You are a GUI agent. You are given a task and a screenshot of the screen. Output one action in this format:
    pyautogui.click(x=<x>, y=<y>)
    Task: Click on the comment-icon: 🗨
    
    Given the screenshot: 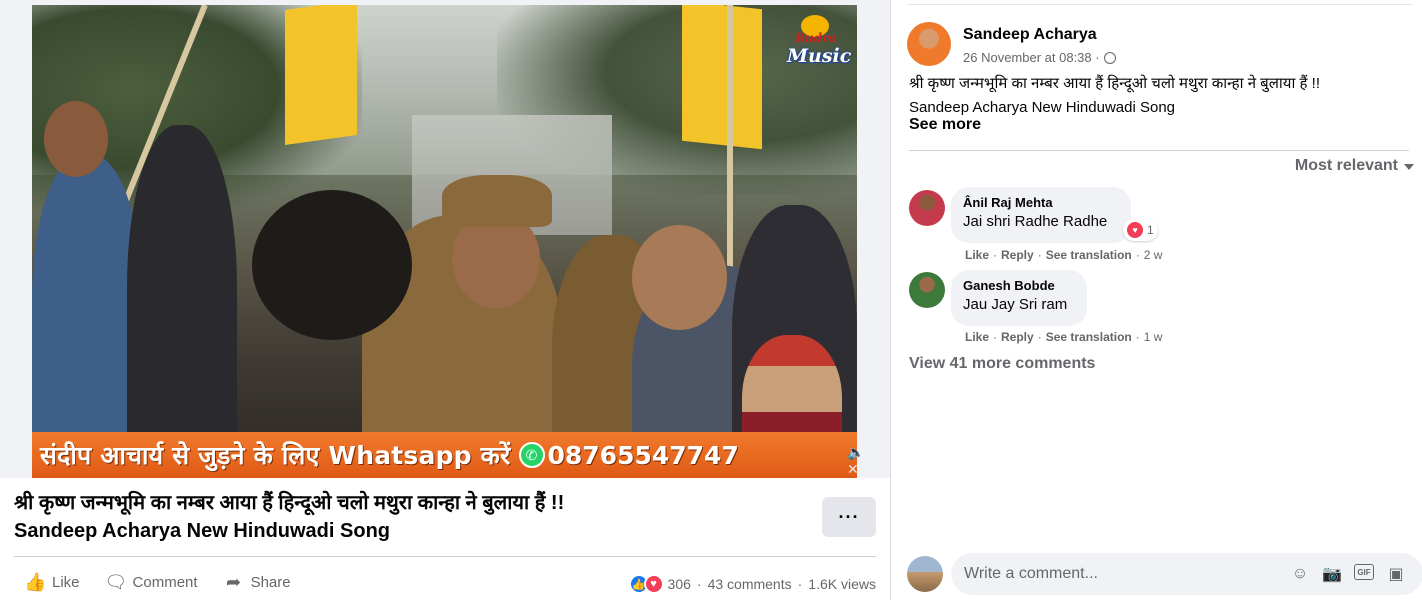 What is the action you would take?
    pyautogui.click(x=116, y=582)
    